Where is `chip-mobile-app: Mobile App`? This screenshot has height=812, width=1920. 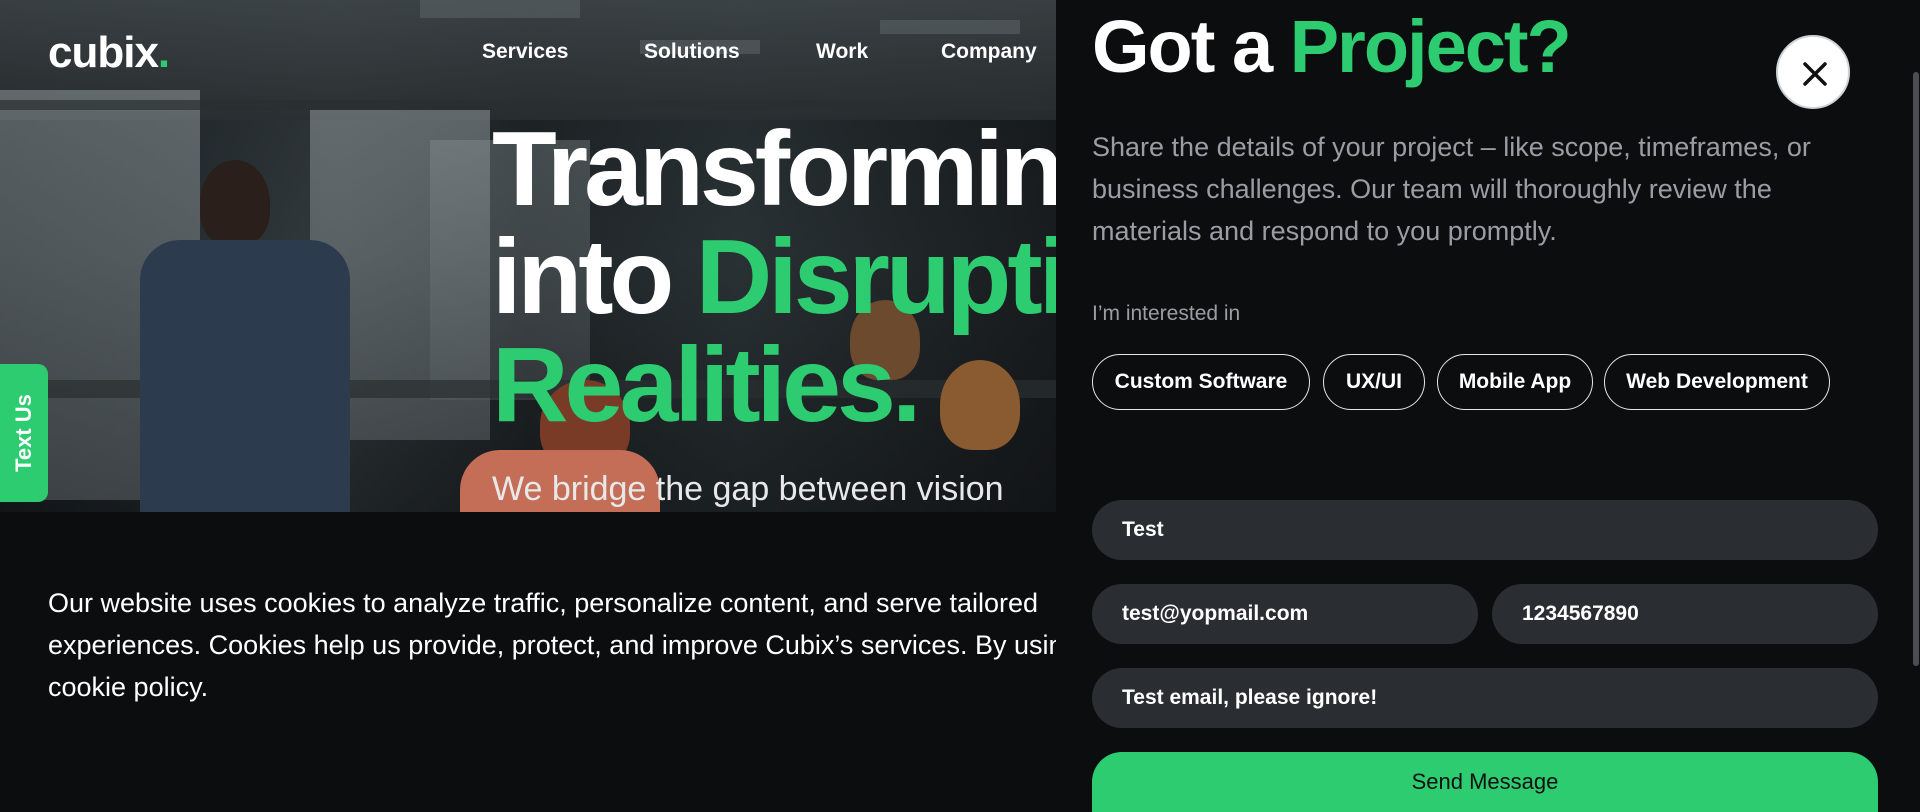
chip-mobile-app: Mobile App is located at coordinates (1515, 382).